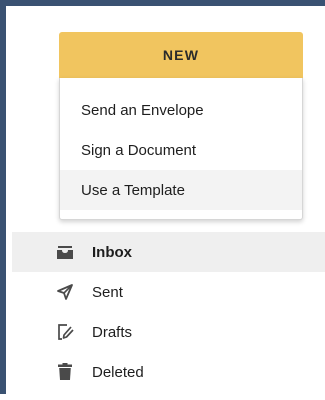  What do you see at coordinates (168, 372) in the screenshot?
I see `nav-item-deleted: Deleted` at bounding box center [168, 372].